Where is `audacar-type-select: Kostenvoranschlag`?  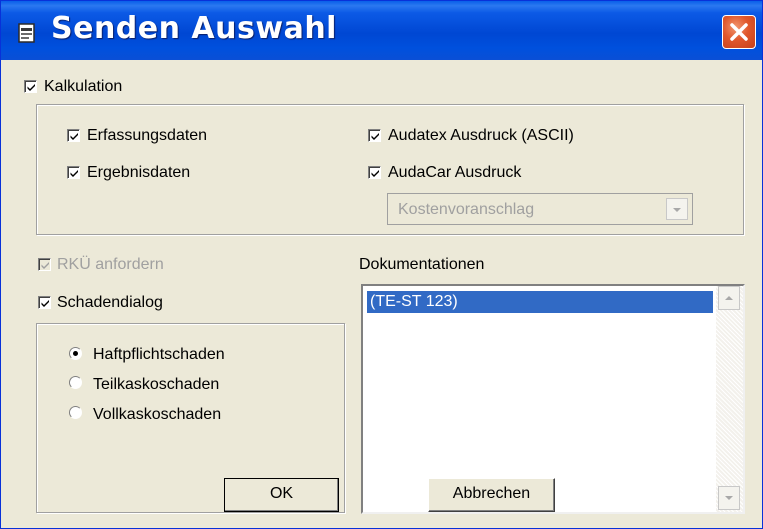
audacar-type-select: Kostenvoranschlag is located at coordinates (540, 209).